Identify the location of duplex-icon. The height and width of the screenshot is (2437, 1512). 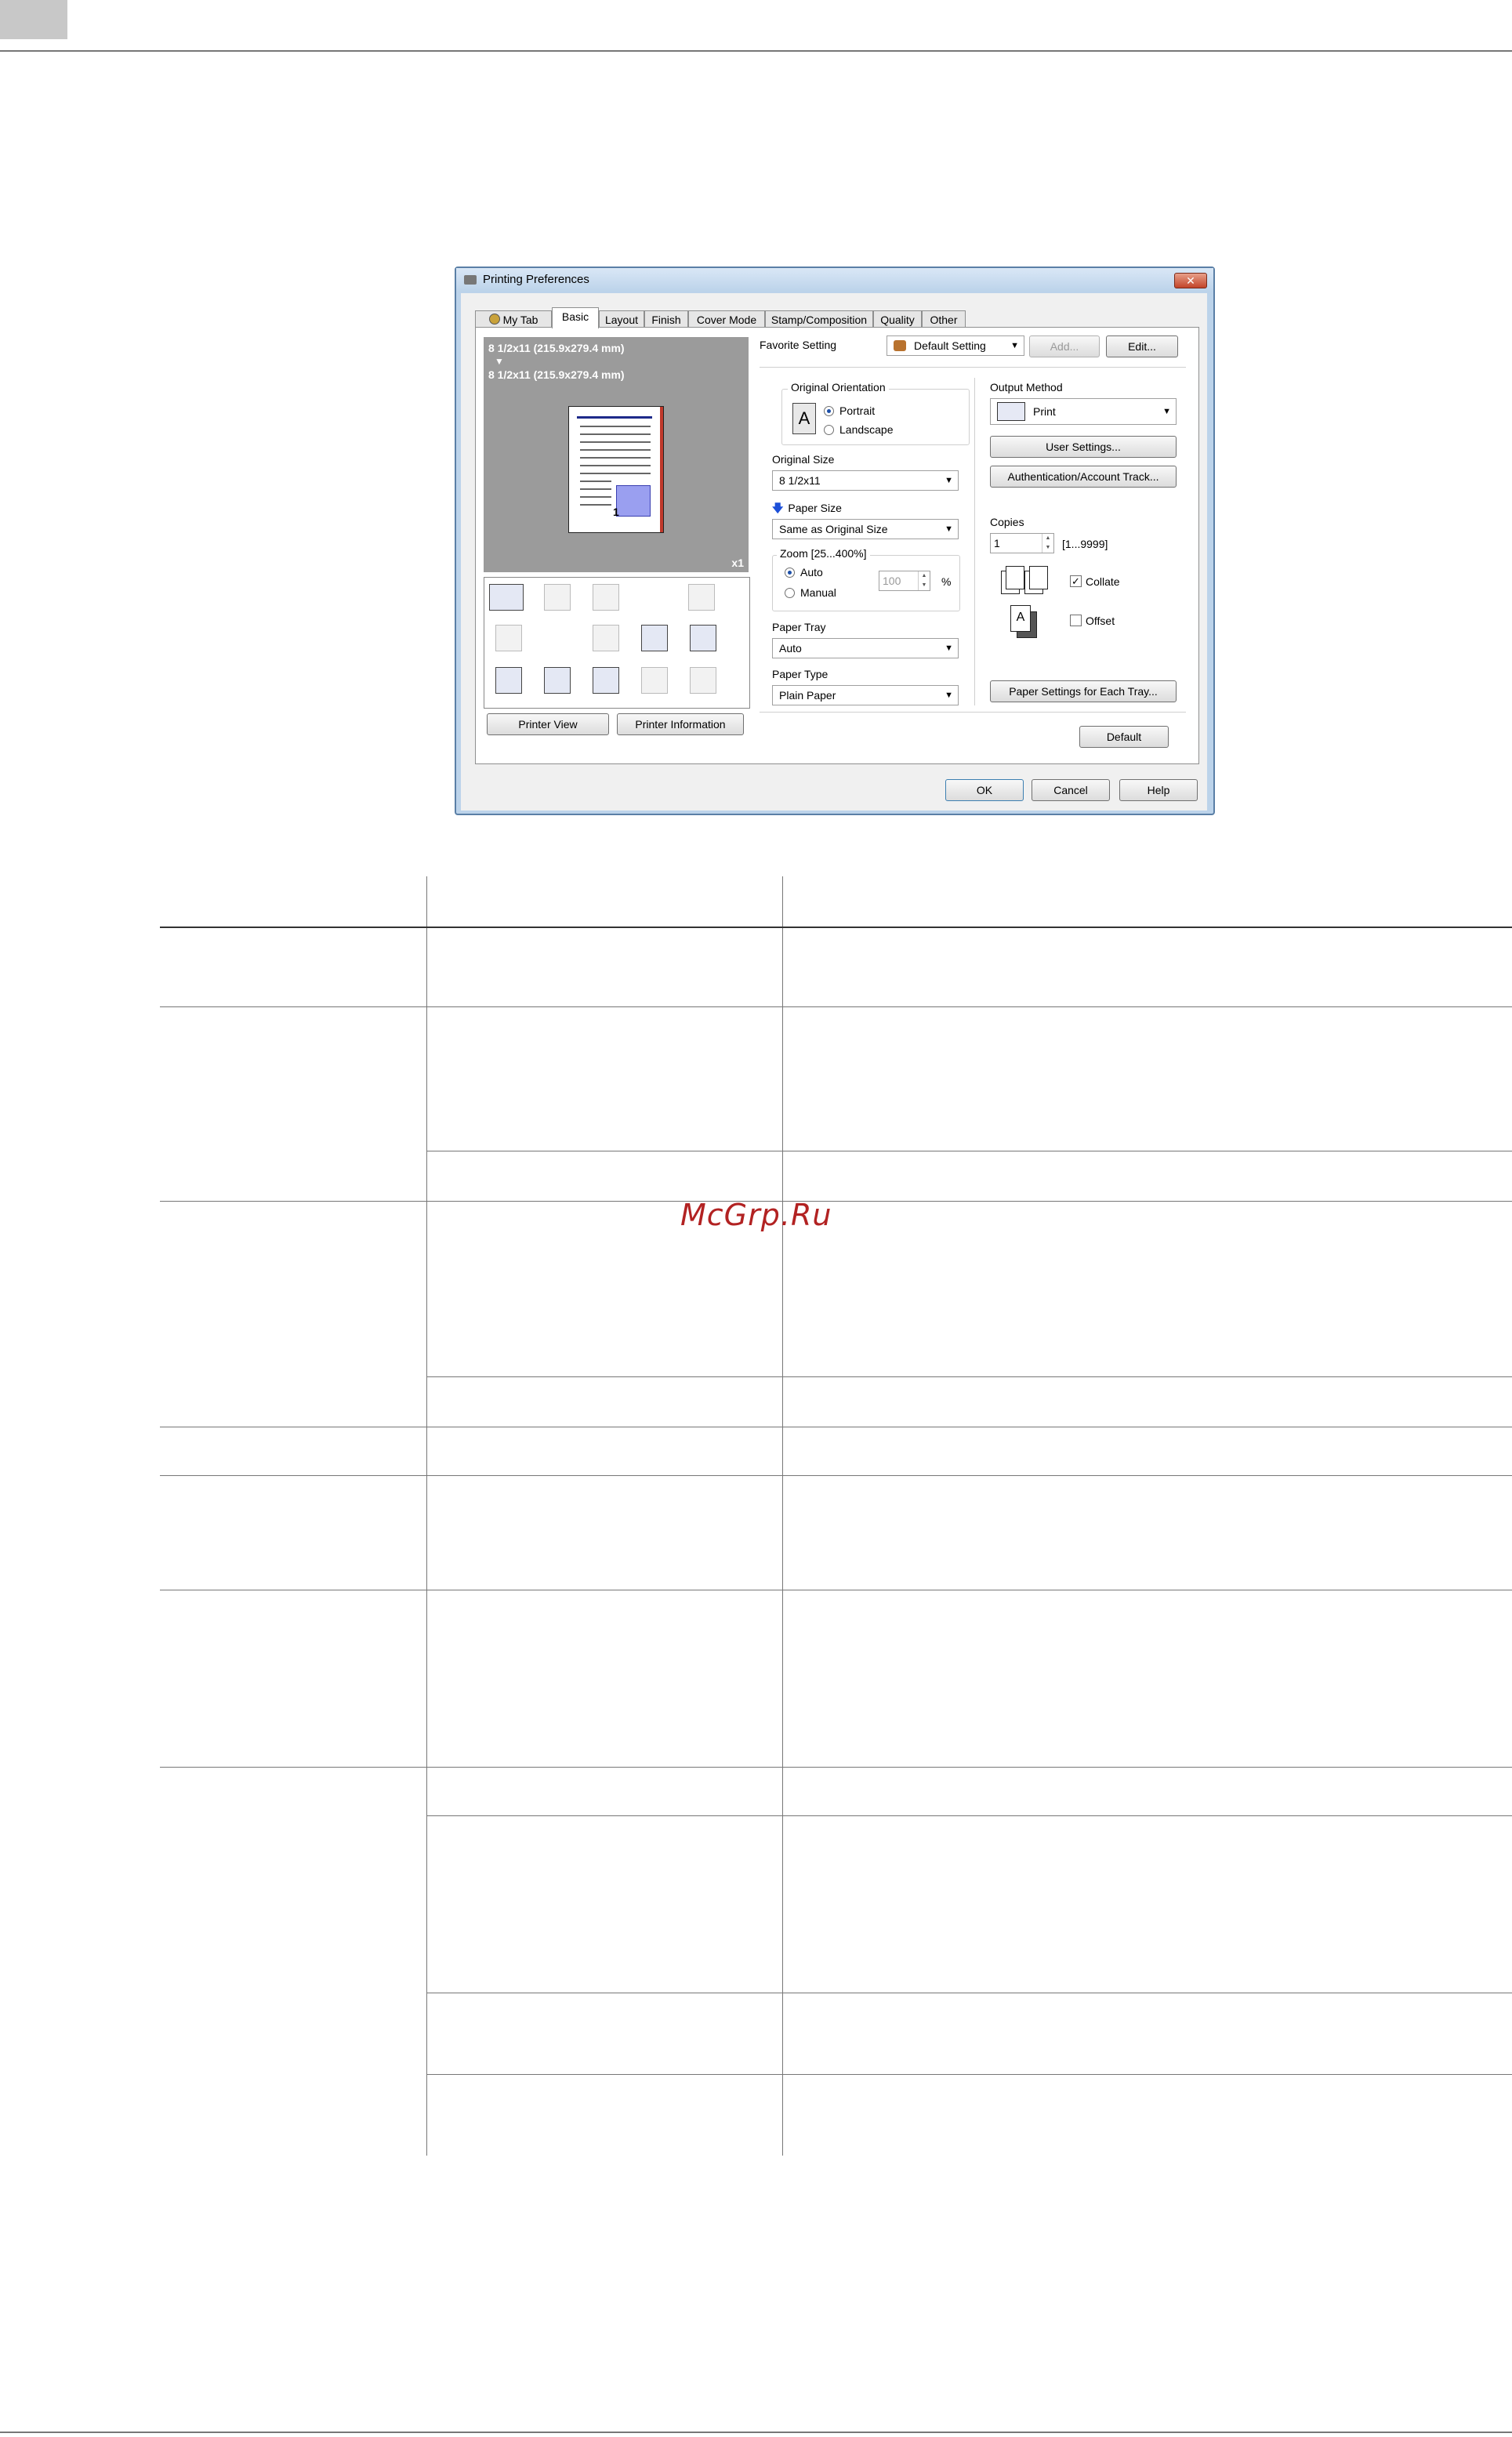
(606, 597).